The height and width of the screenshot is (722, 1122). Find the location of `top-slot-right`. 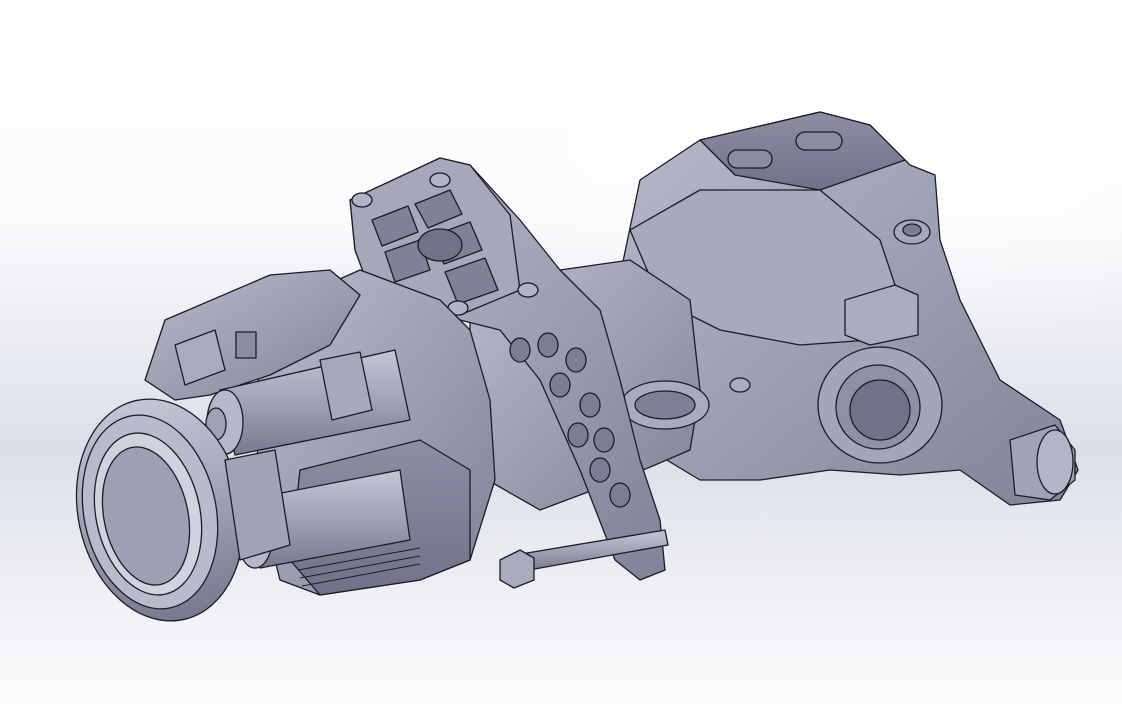

top-slot-right is located at coordinates (819, 141).